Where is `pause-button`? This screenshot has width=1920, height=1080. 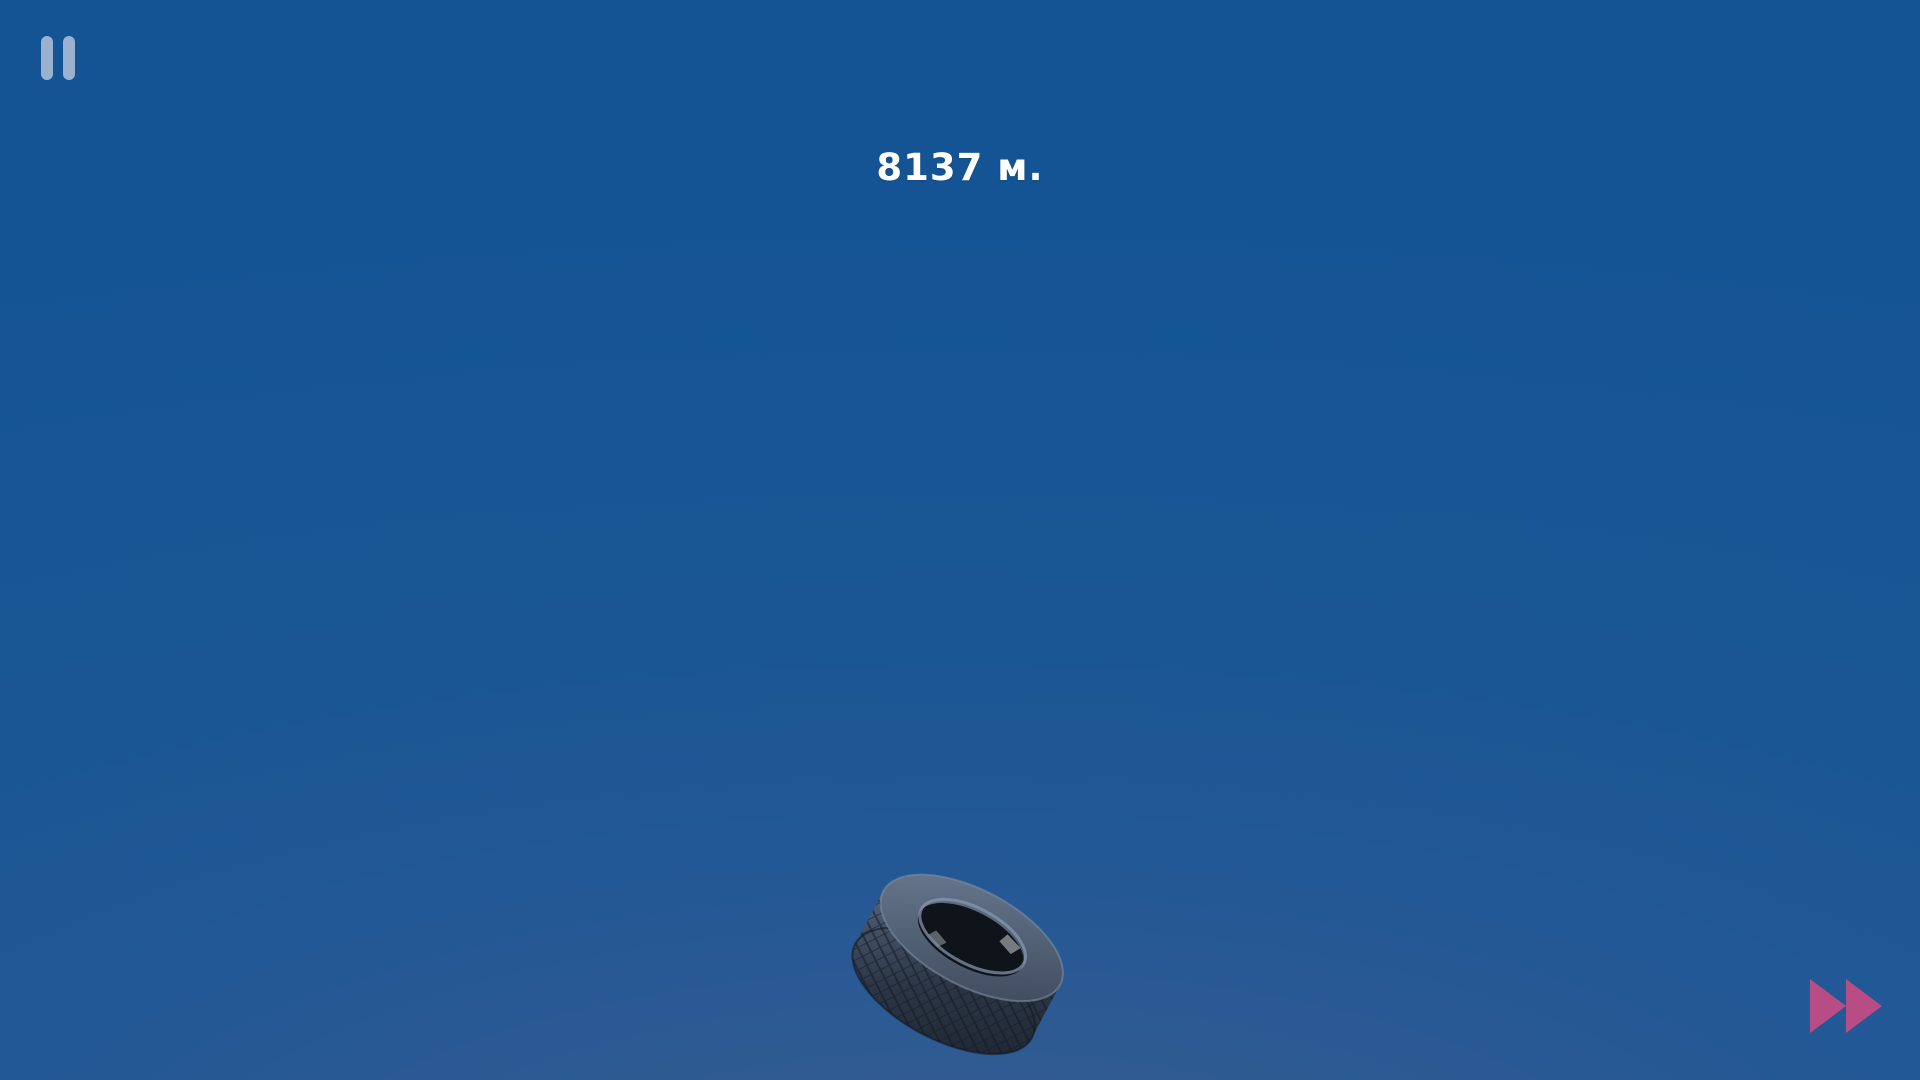 pause-button is located at coordinates (58, 59).